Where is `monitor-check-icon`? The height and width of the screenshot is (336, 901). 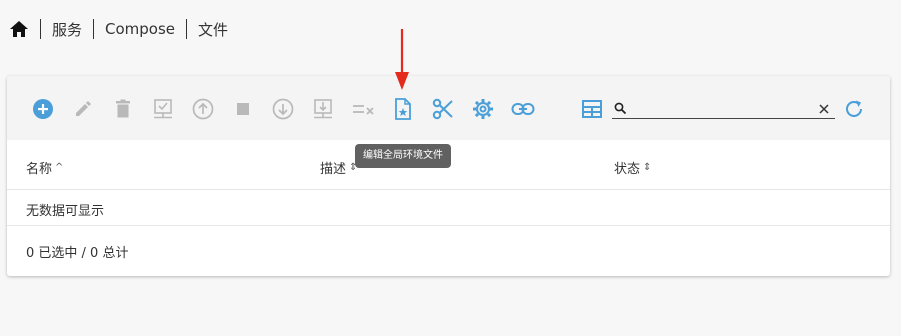
monitor-check-icon is located at coordinates (163, 109).